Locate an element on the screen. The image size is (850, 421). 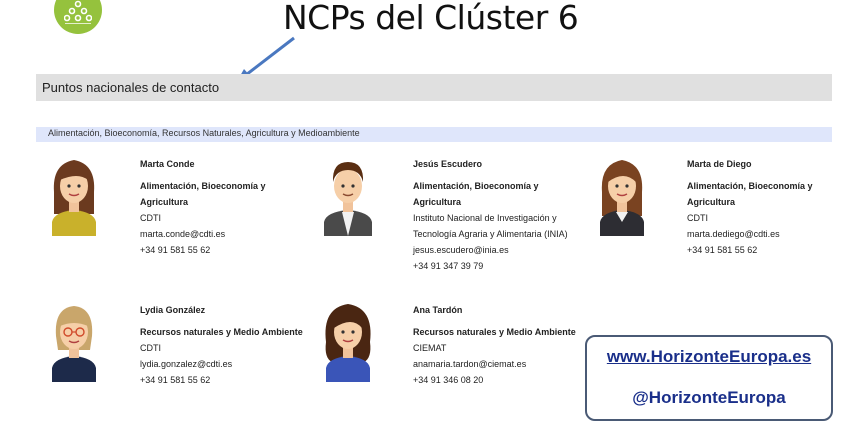
avatar-marta-de-diego is located at coordinates (622, 198).